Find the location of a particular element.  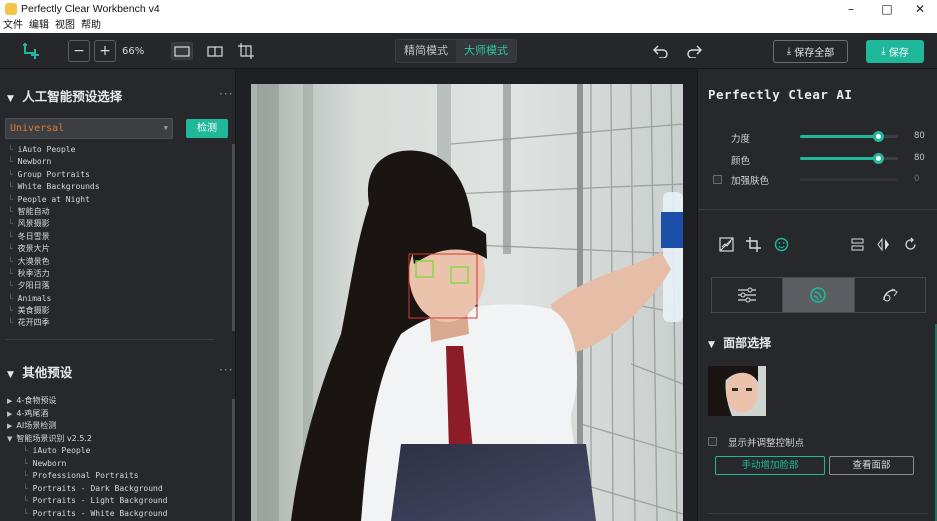

mode-simple-tab: 精简模式 is located at coordinates (426, 51).